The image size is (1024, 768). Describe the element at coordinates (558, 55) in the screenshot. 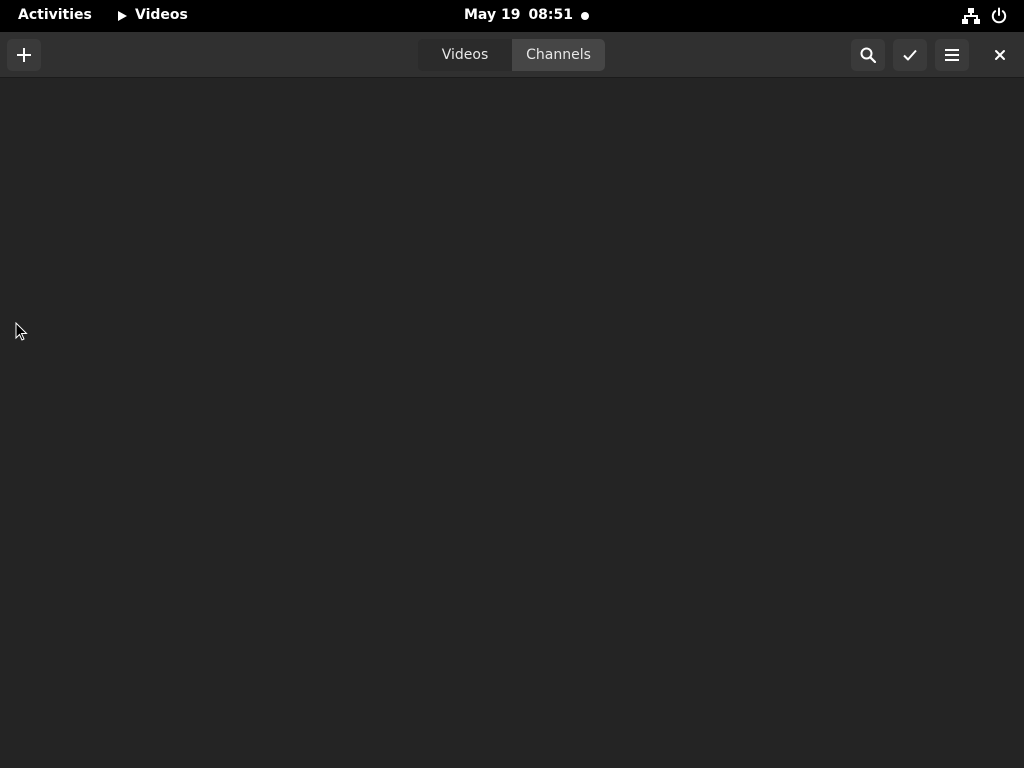

I see `tab-channels: Channels` at that location.